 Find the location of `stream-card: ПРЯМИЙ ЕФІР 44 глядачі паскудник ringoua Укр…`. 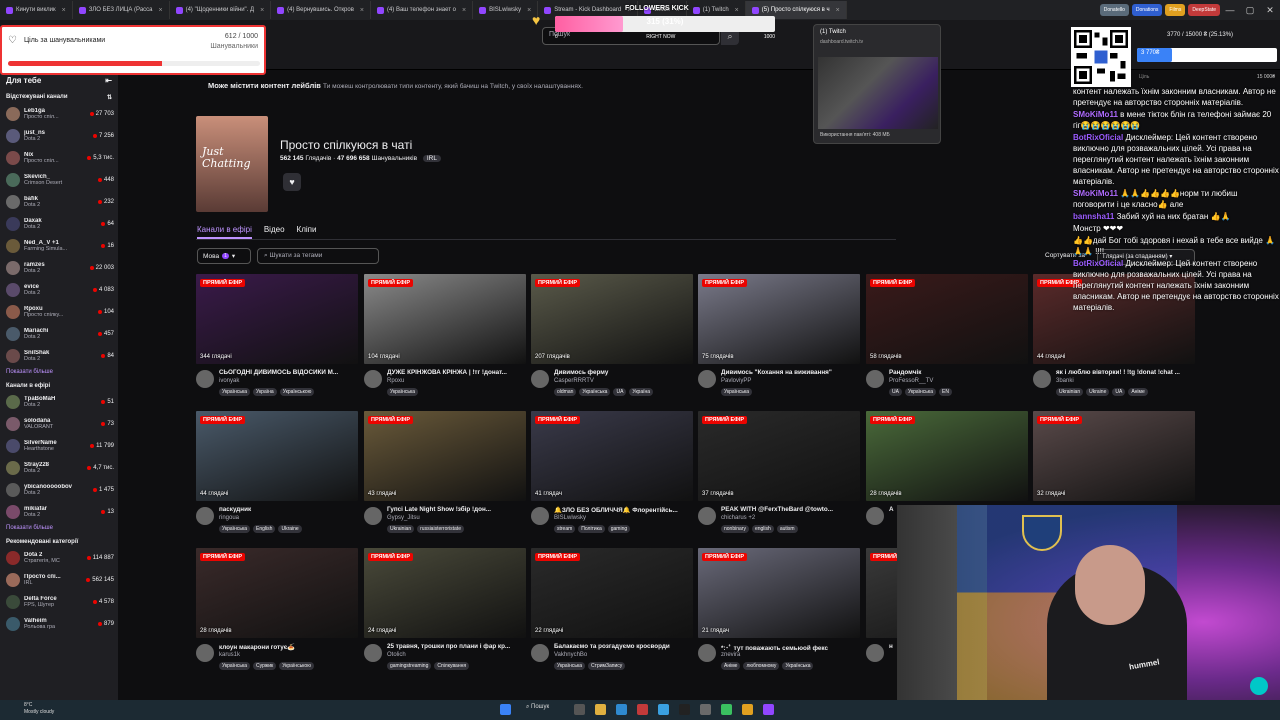

stream-card: ПРЯМИЙ ЕФІР 44 глядачі паскудник ringoua Укр… is located at coordinates (277, 472).